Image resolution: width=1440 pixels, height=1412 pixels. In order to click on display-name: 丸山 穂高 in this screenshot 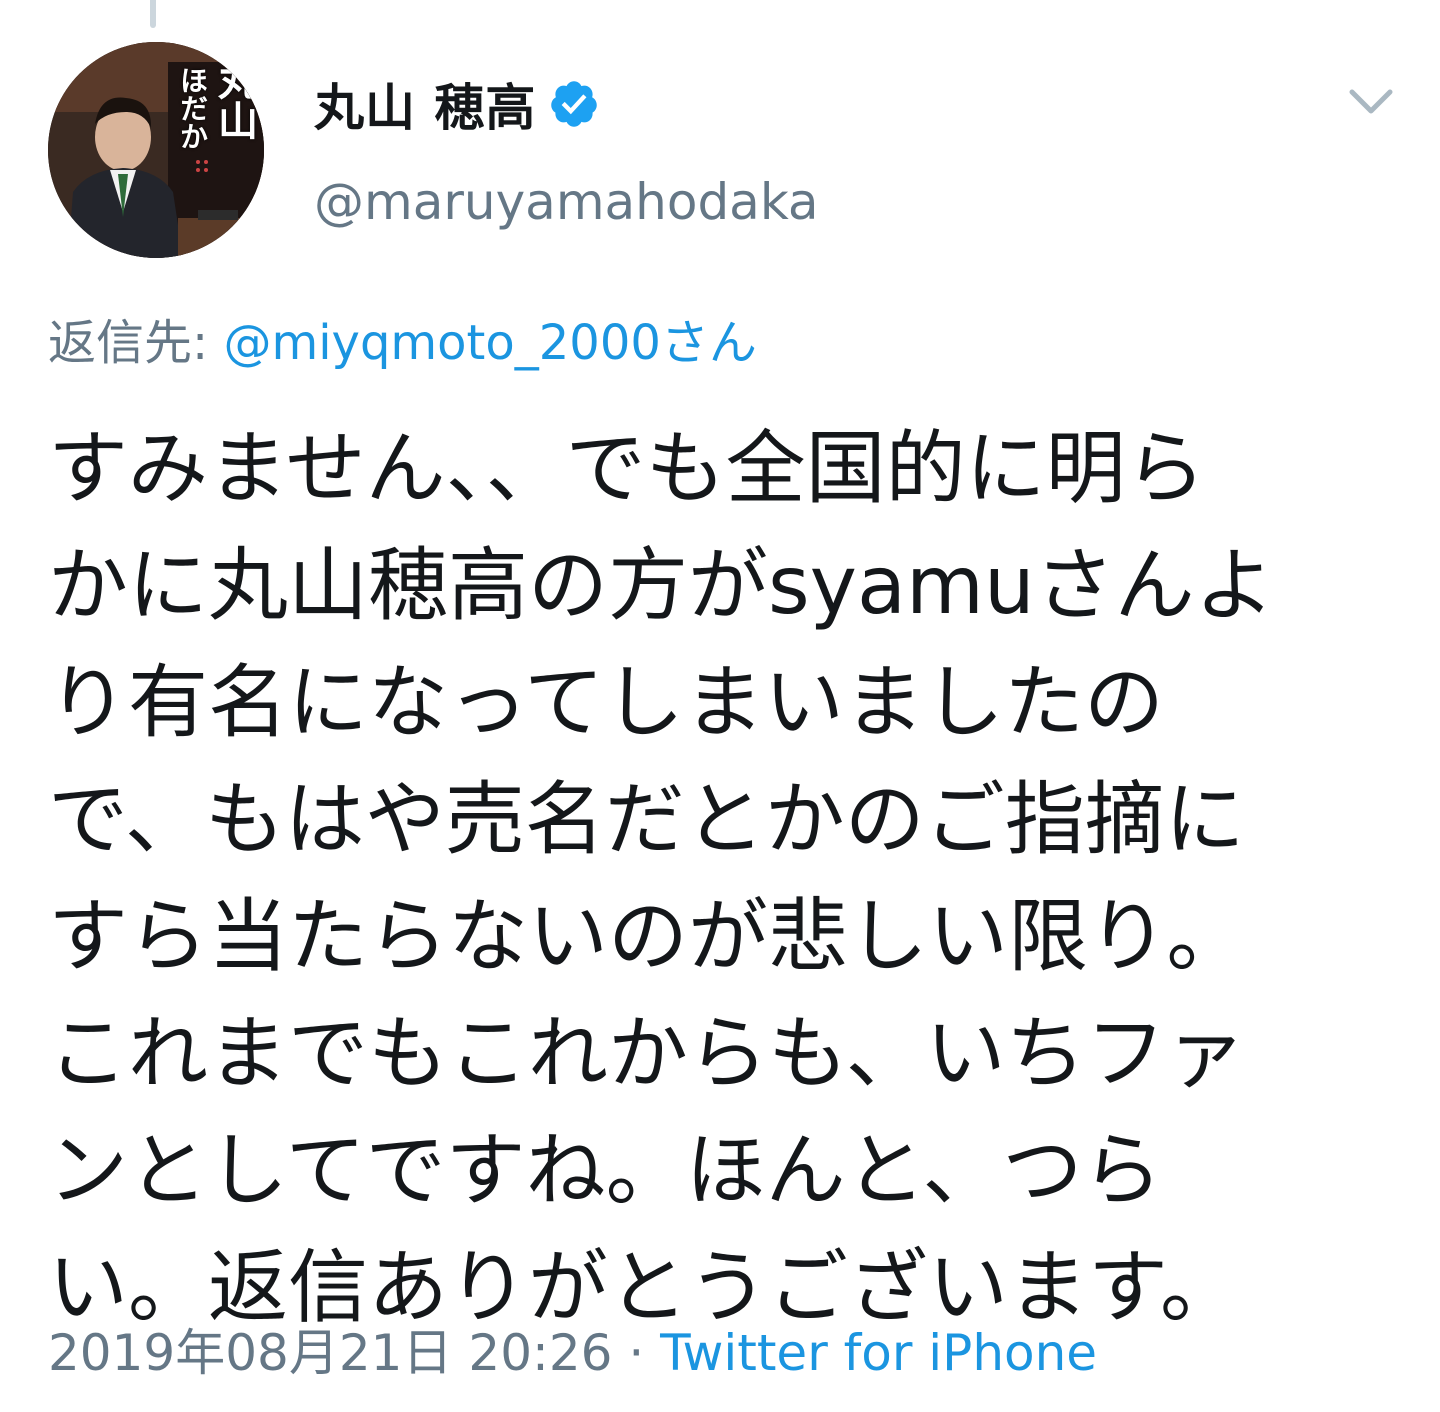, I will do `click(425, 104)`.